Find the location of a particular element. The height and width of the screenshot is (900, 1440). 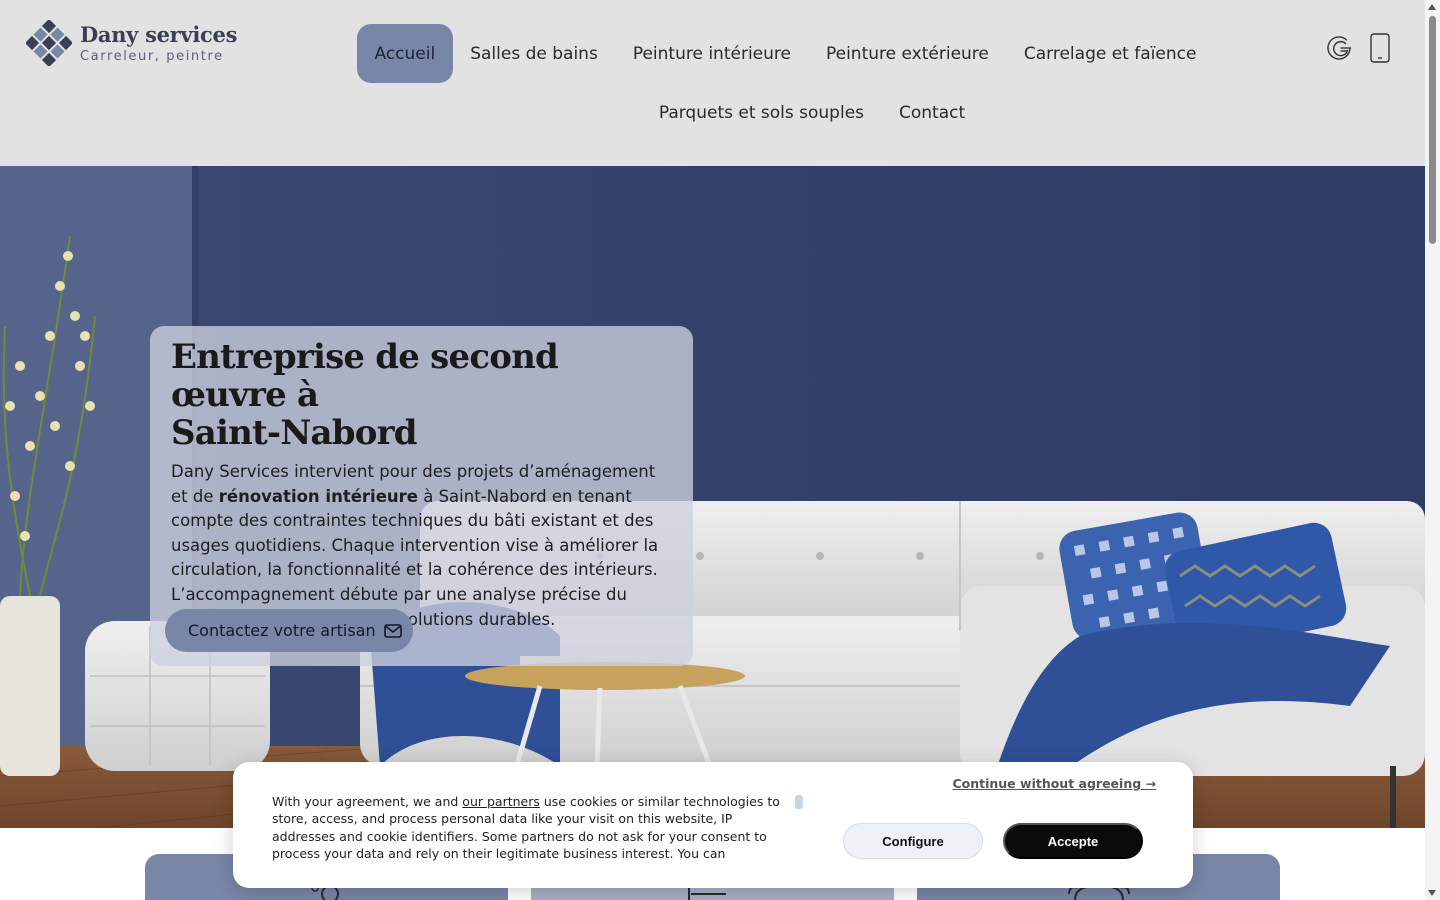

scroll-thumb is located at coordinates (1432, 130).